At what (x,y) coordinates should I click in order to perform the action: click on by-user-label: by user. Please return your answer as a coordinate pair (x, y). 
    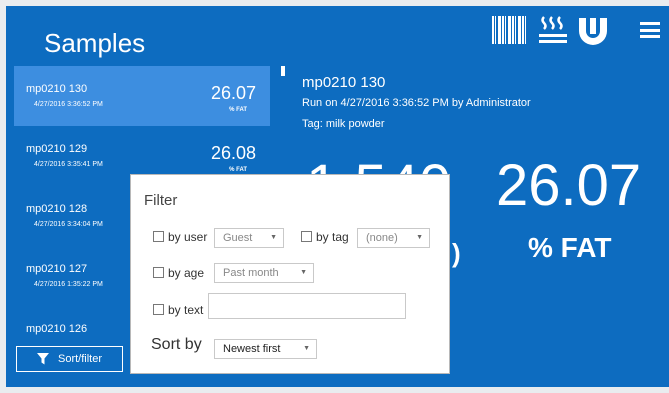
    Looking at the image, I should click on (188, 237).